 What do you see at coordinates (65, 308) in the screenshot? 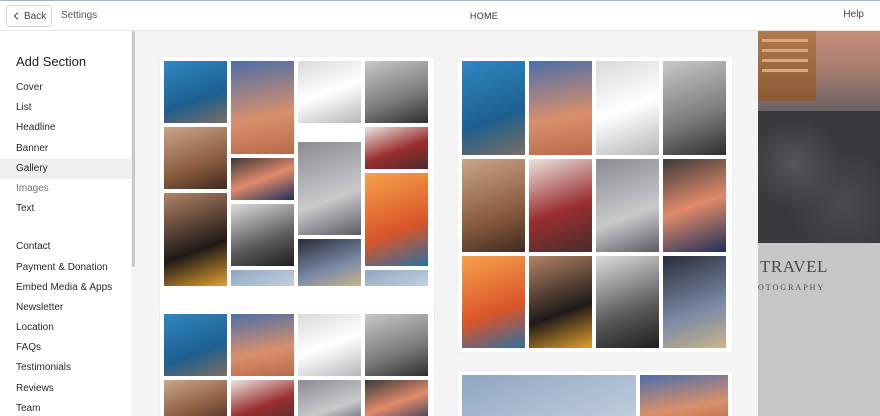
I see `sidebar-item-newsletter: Newsletter` at bounding box center [65, 308].